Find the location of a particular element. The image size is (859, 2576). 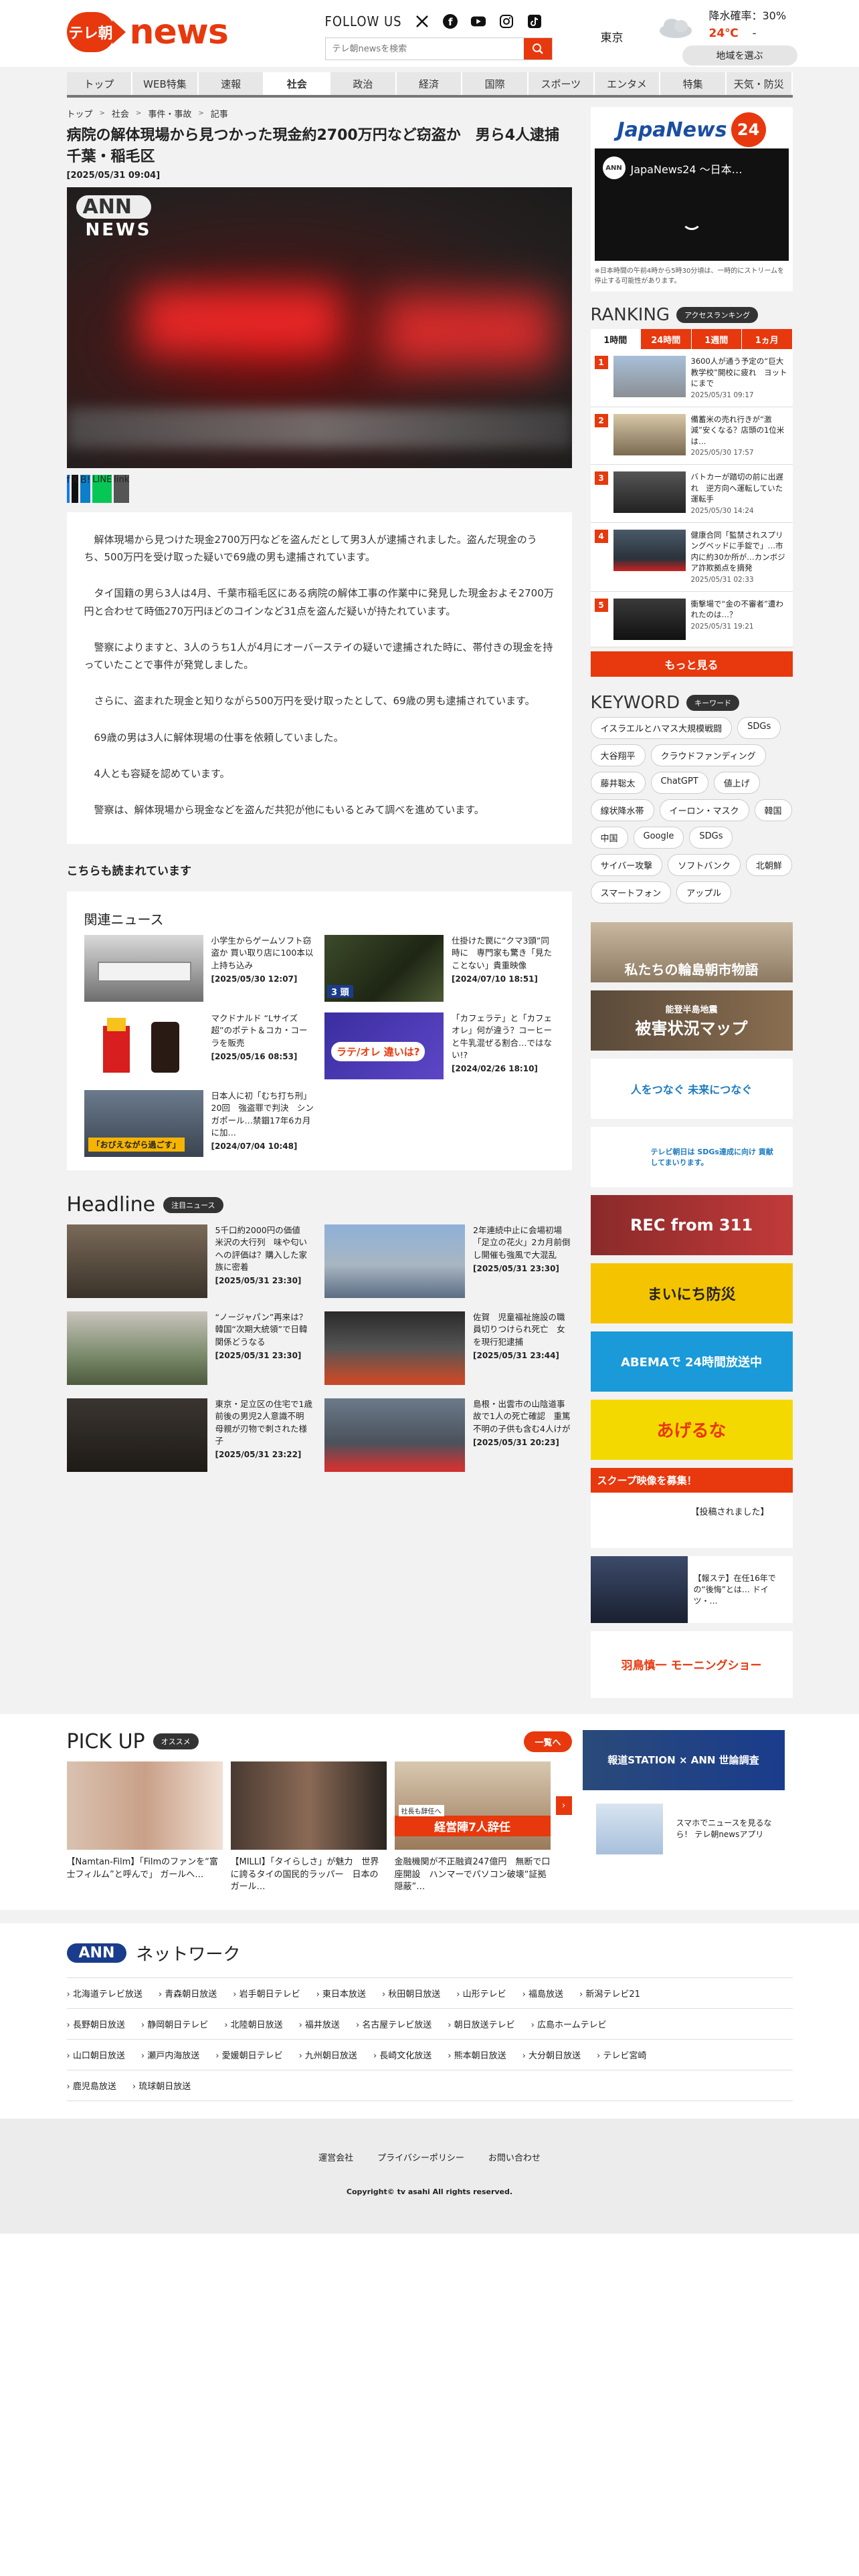

line-share-button: LINE is located at coordinates (102, 488).